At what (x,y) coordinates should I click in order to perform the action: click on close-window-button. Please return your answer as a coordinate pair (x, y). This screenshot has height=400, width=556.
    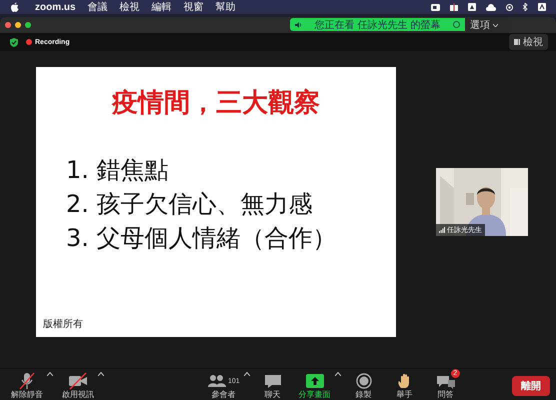
    Looking at the image, I should click on (8, 25).